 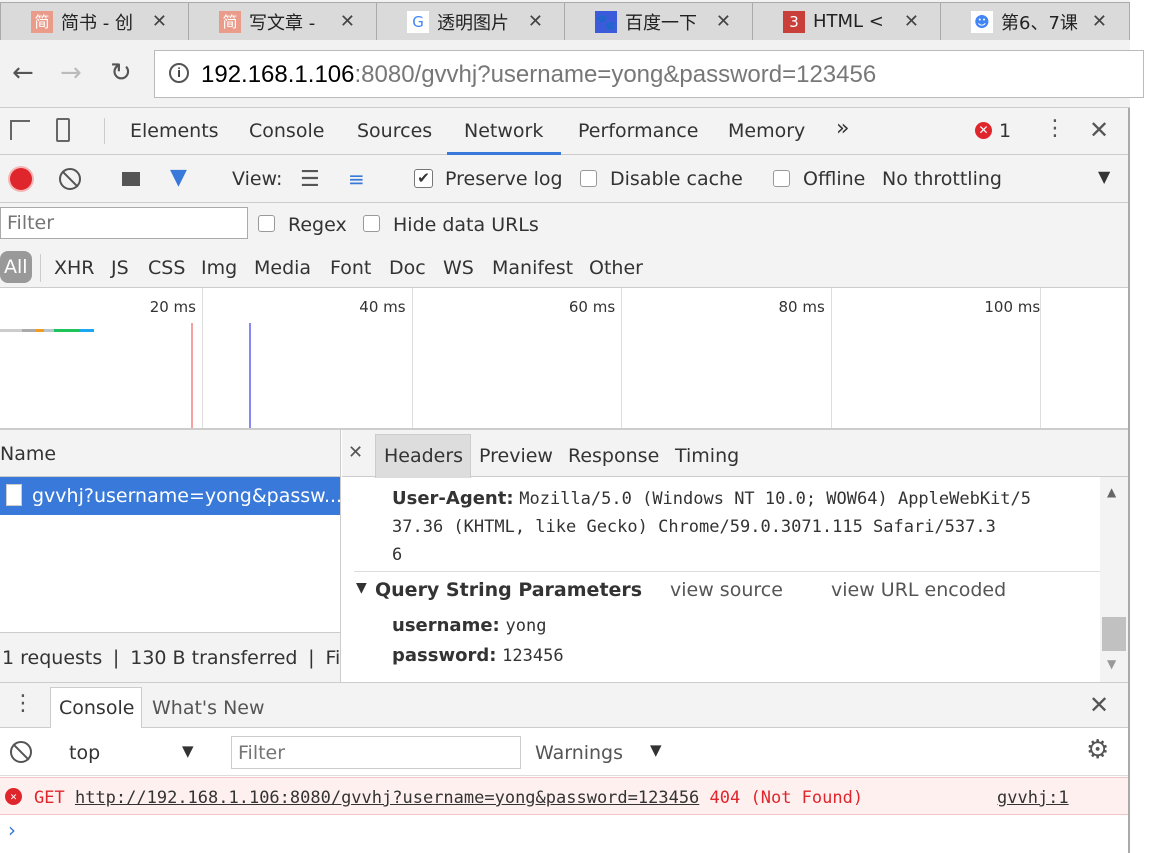 What do you see at coordinates (508, 590) in the screenshot?
I see `query-string-section: Query String Parameters` at bounding box center [508, 590].